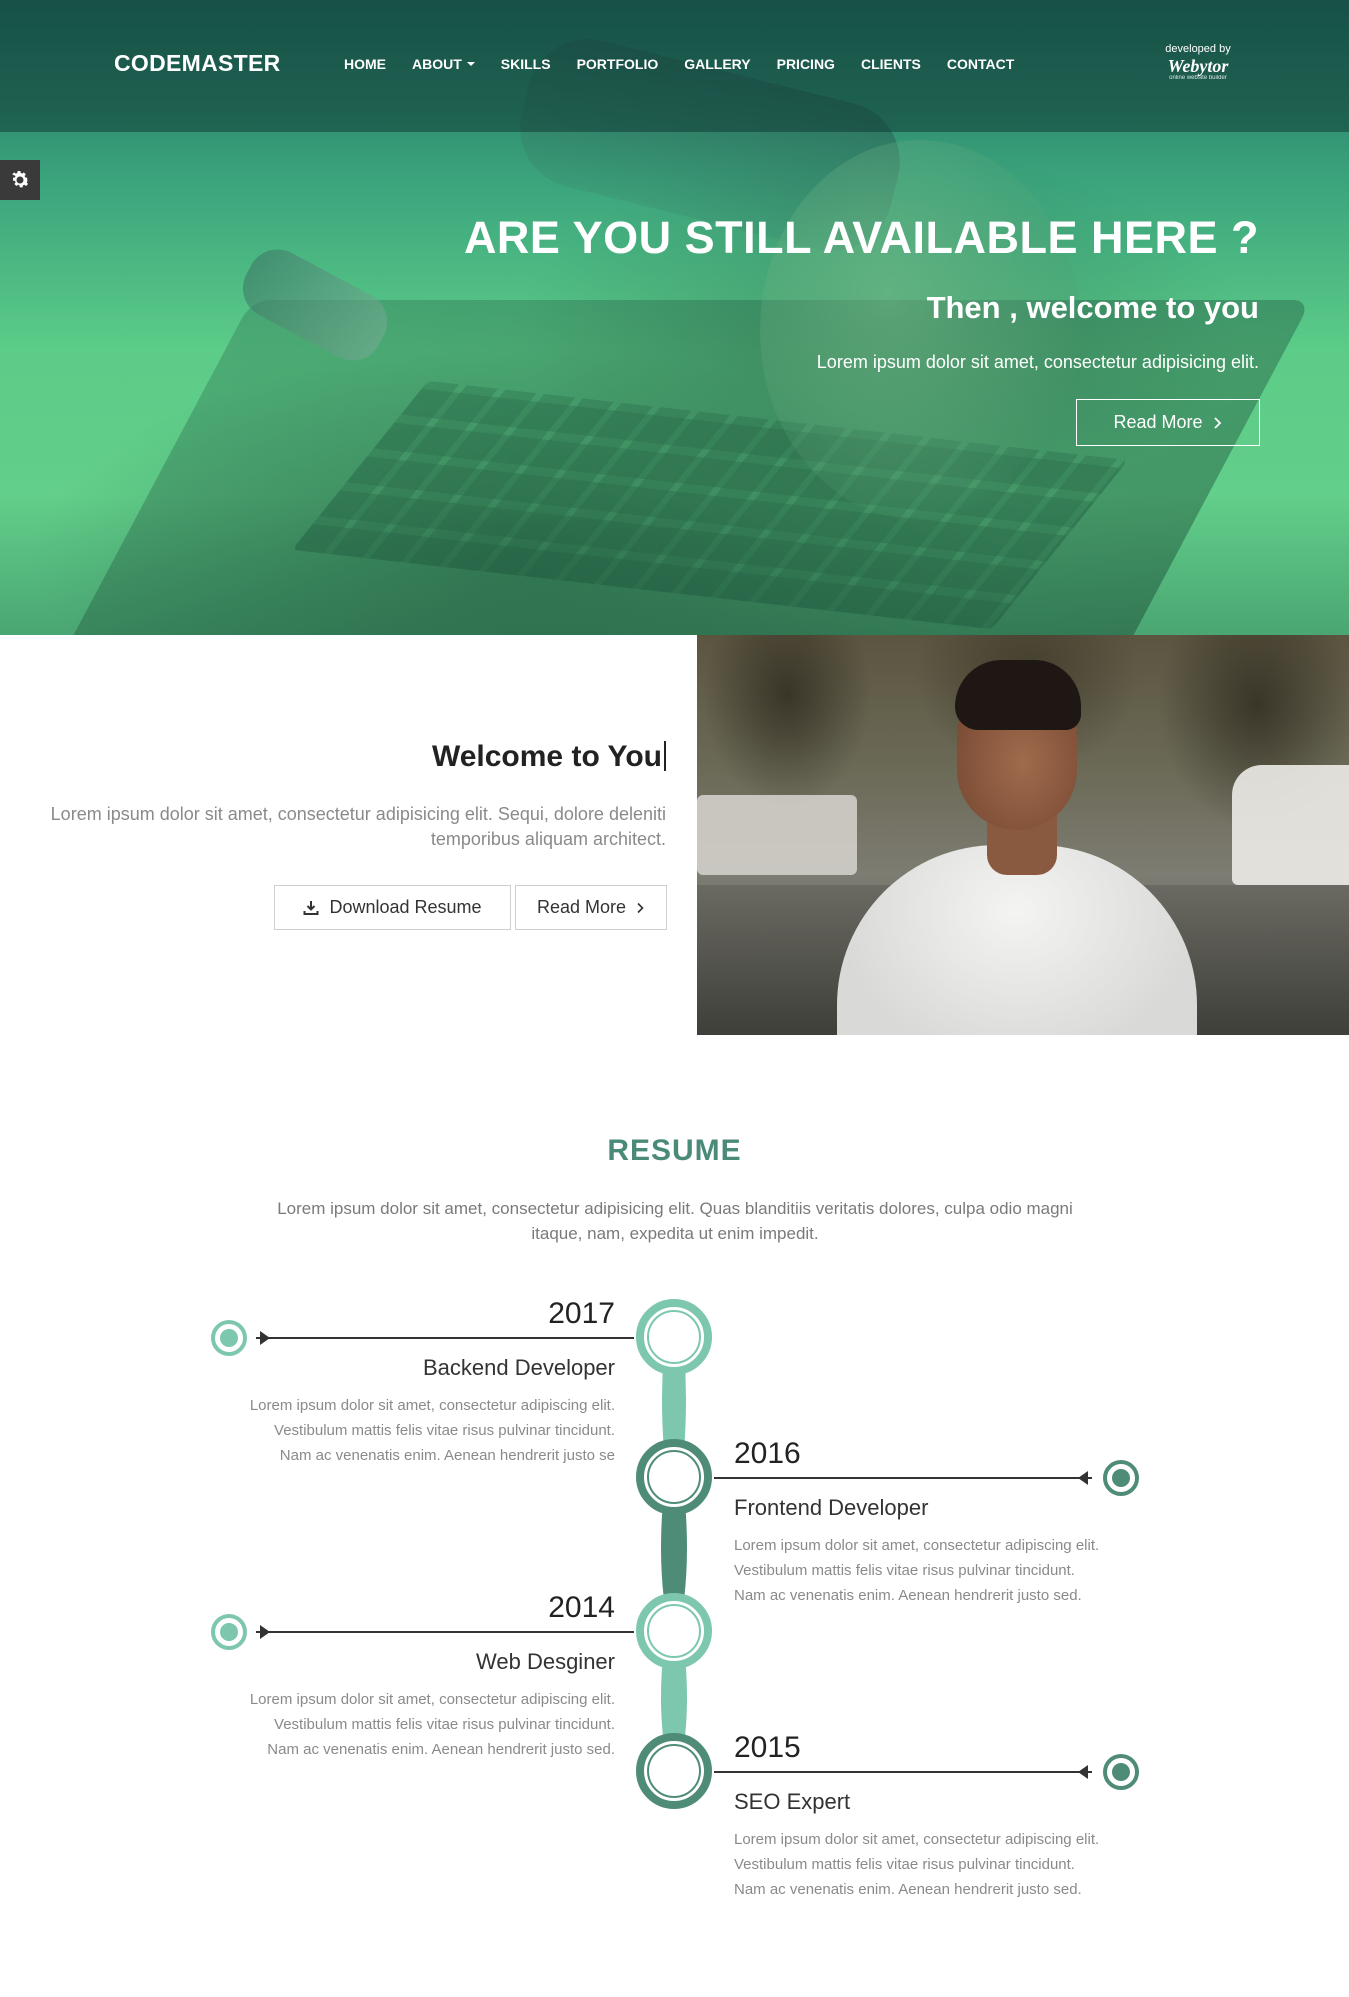 Image resolution: width=1349 pixels, height=1997 pixels. Describe the element at coordinates (767, 1453) in the screenshot. I see `timeline-year: 2016` at that location.